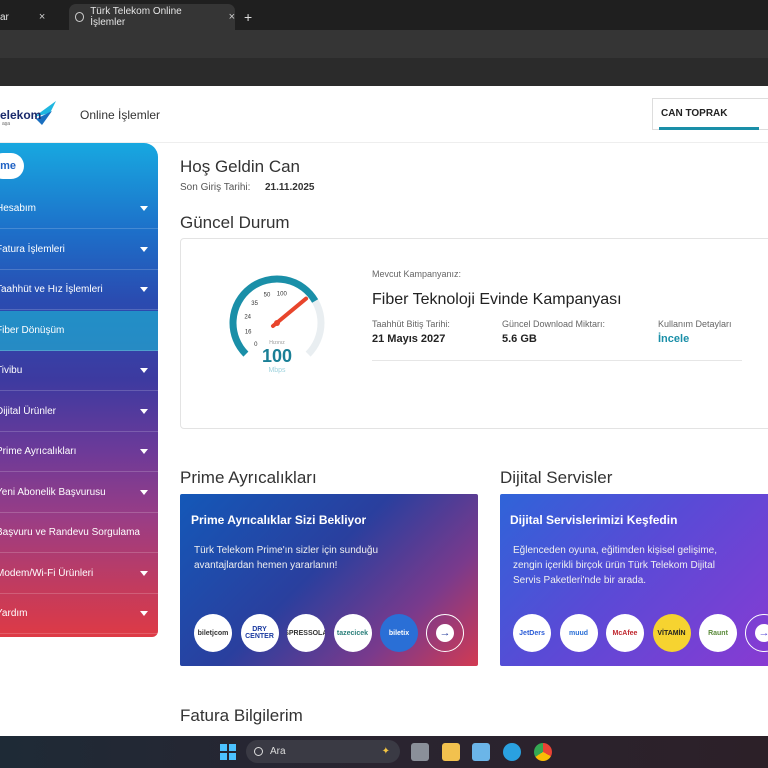  Describe the element at coordinates (38, 451) in the screenshot. I see `sidebar-item-label: Prime Ayrıcalıkları` at that location.